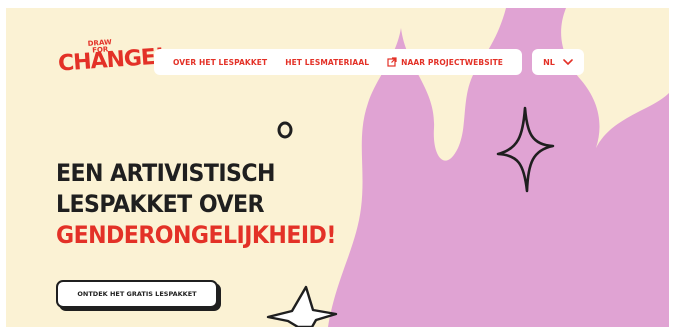 This screenshot has height=327, width=675. Describe the element at coordinates (302, 306) in the screenshot. I see `star-doodle` at that location.